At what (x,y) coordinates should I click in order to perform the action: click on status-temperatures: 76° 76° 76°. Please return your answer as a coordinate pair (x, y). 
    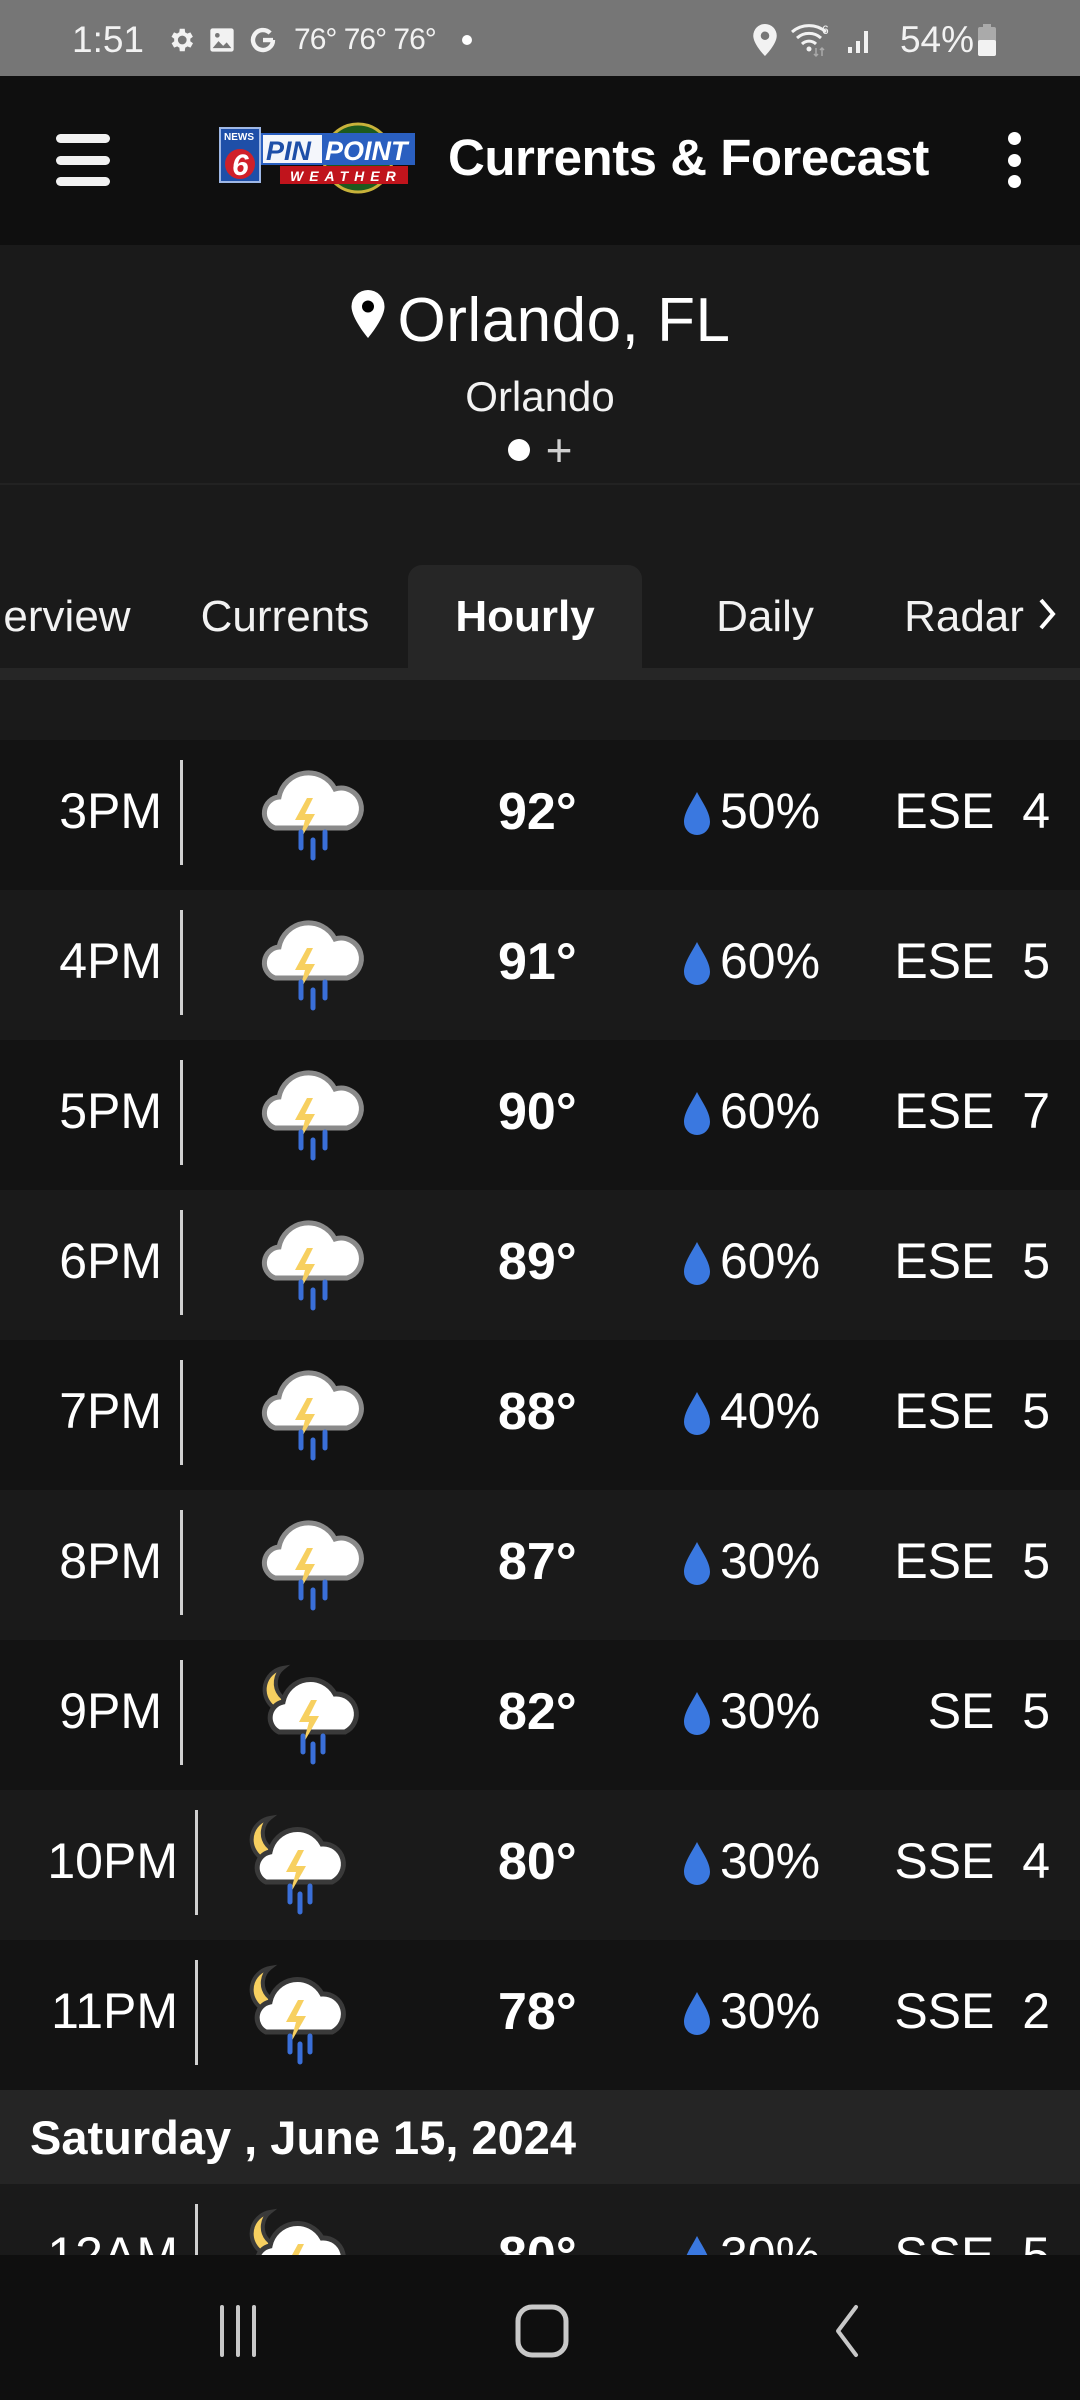
    Looking at the image, I should click on (365, 39).